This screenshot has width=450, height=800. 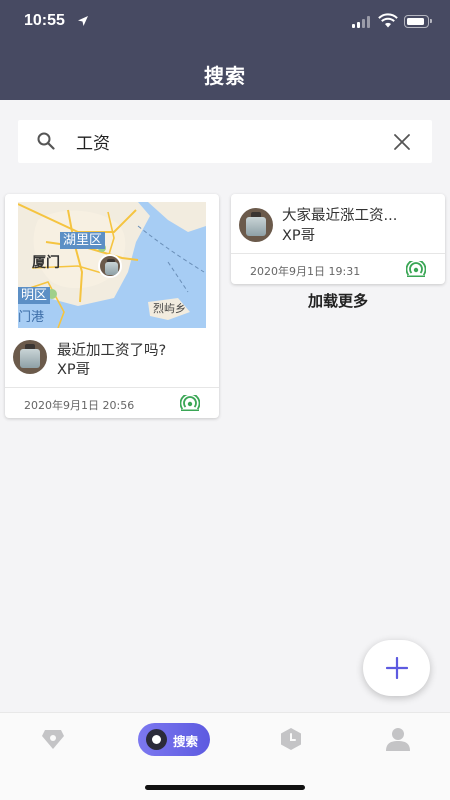 What do you see at coordinates (83, 240) in the screenshot?
I see `map-label-district: 湖里区` at bounding box center [83, 240].